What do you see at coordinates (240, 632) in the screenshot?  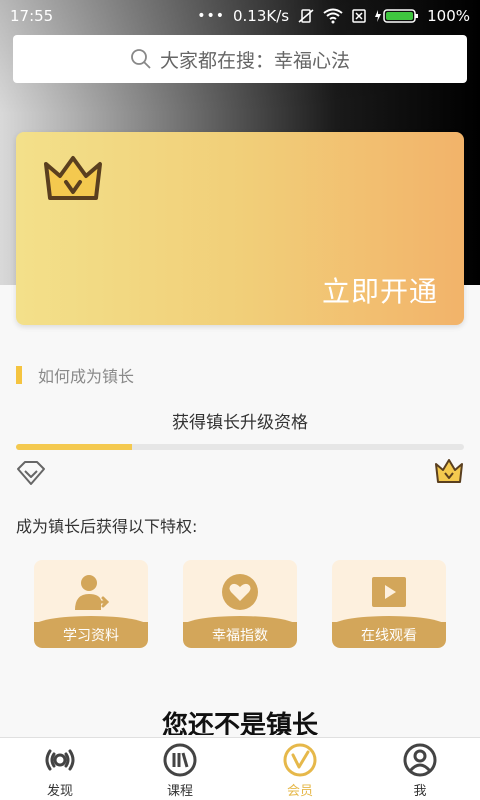 I see `perk-label: 幸福指数` at bounding box center [240, 632].